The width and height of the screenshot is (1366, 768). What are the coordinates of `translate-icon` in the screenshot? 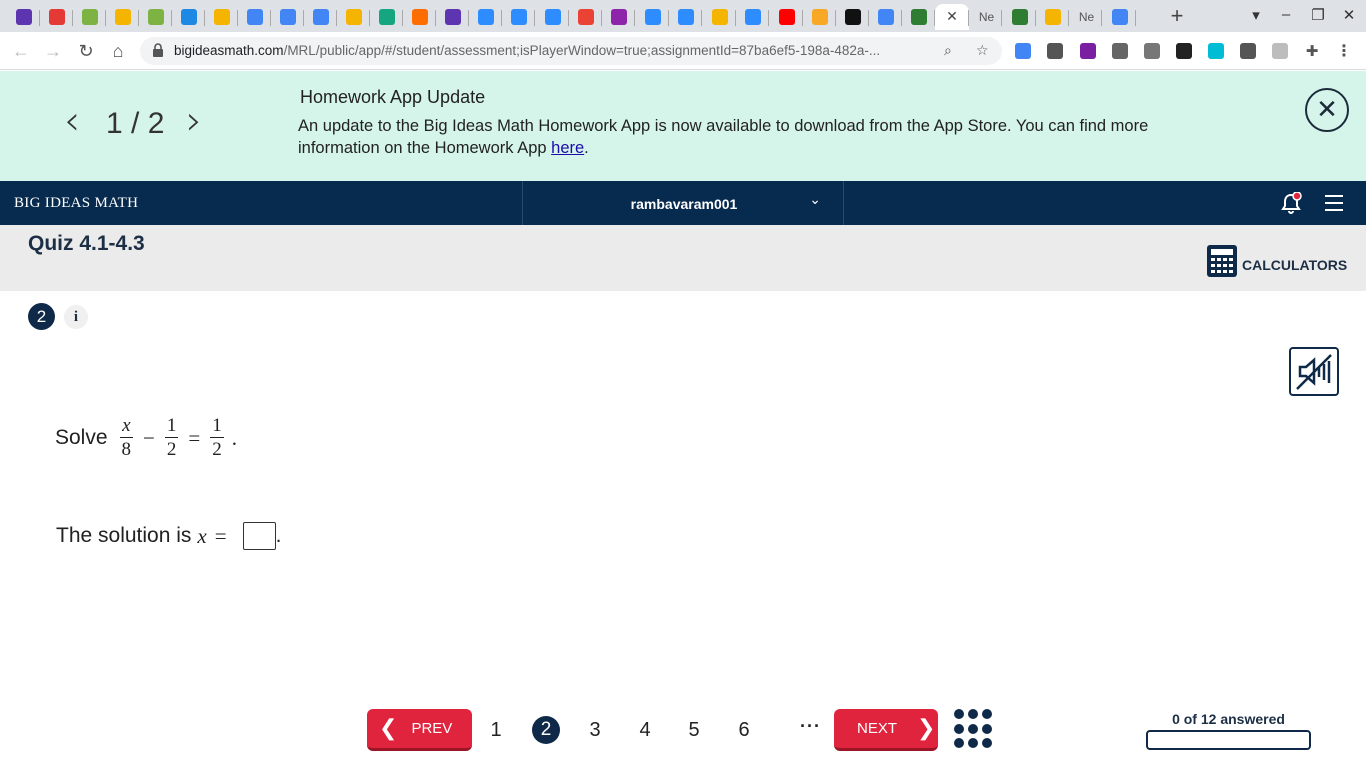 It's located at (1023, 51).